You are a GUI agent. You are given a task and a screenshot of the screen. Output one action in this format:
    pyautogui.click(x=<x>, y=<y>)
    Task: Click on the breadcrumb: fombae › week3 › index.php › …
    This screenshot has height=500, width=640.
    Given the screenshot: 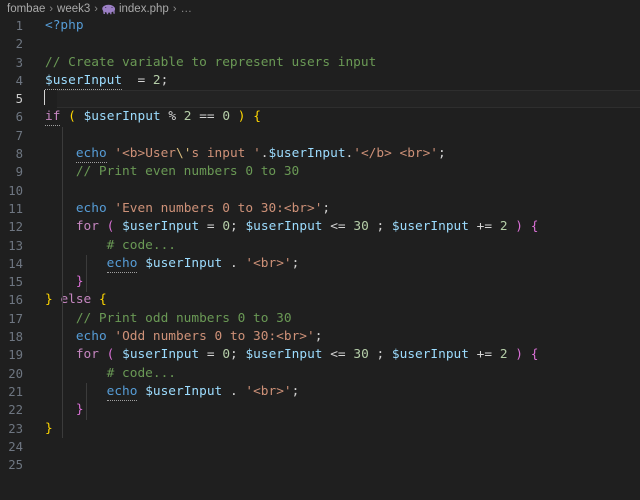 What is the action you would take?
    pyautogui.click(x=320, y=8)
    